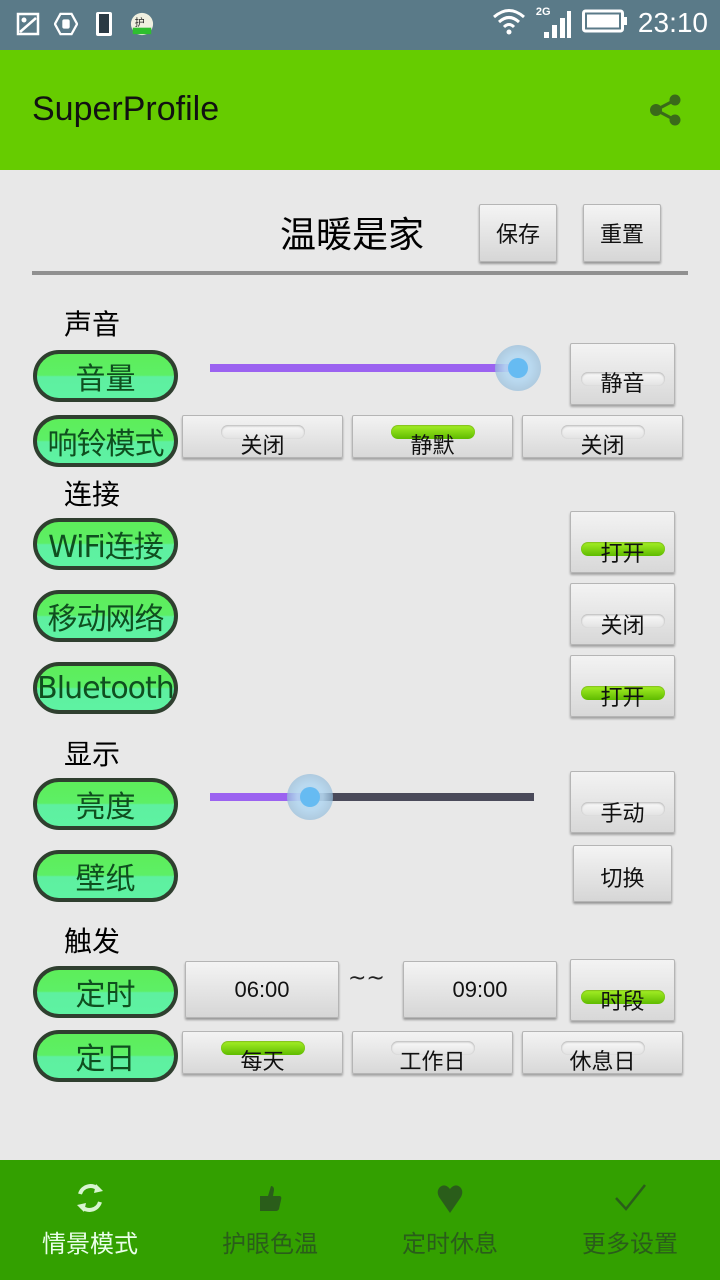  I want to click on eye-care-app-icon: 护, so click(142, 24).